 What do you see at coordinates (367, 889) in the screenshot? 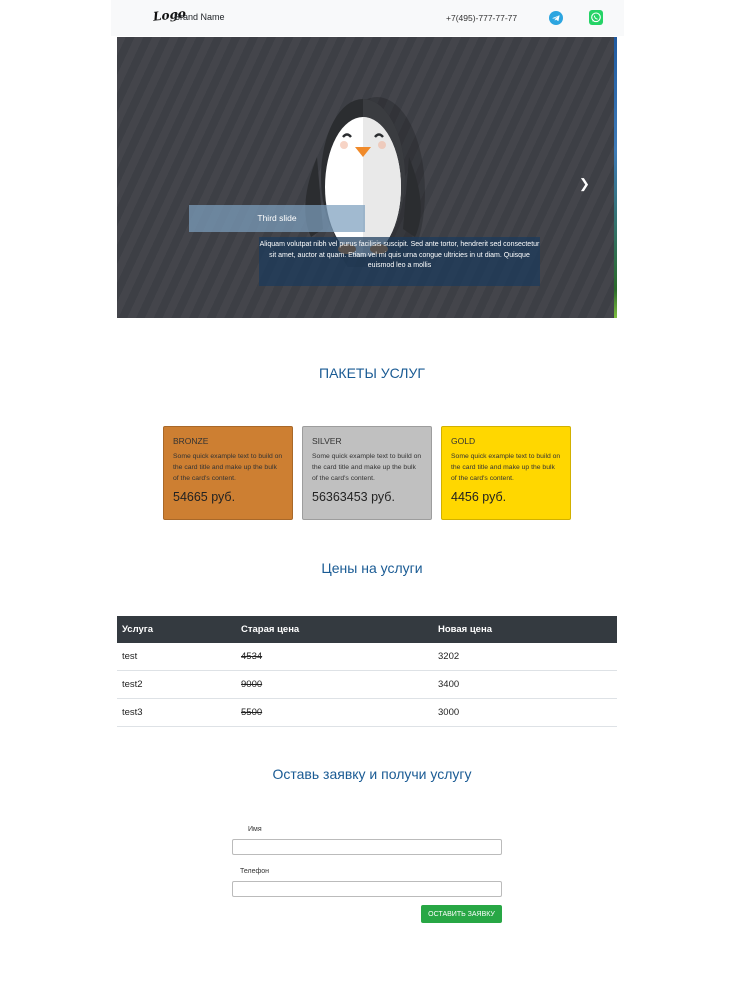
I see `phone-input` at bounding box center [367, 889].